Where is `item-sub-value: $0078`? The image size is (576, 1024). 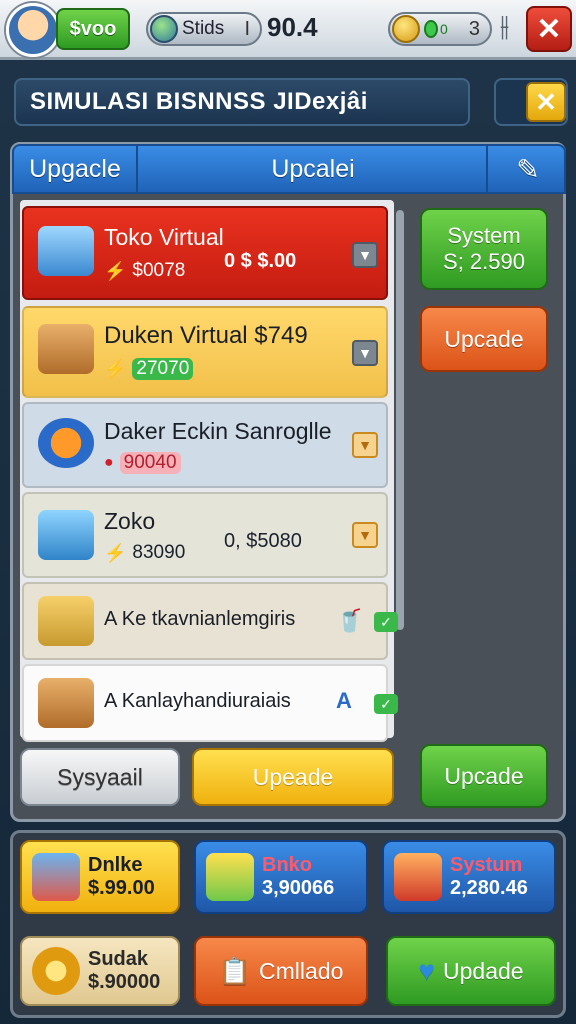
item-sub-value: $0078 is located at coordinates (159, 270).